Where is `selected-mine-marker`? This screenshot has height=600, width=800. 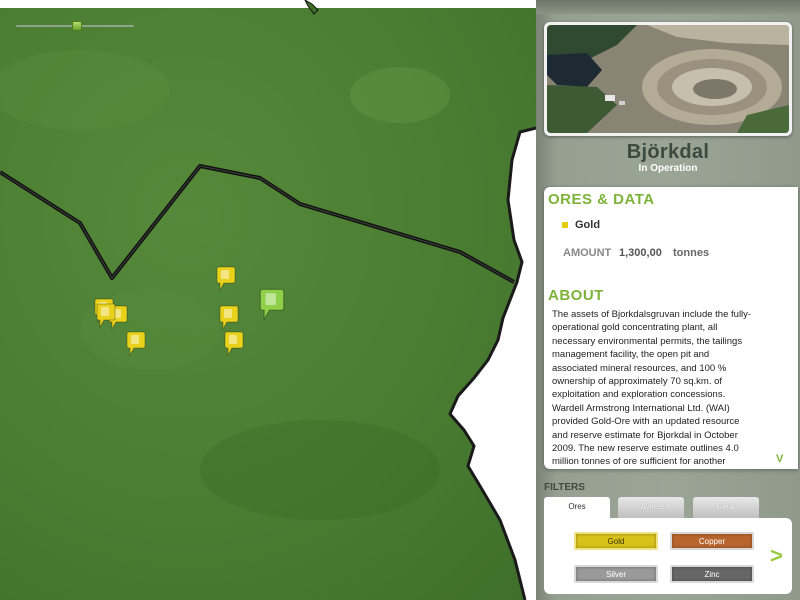
selected-mine-marker is located at coordinates (272, 305).